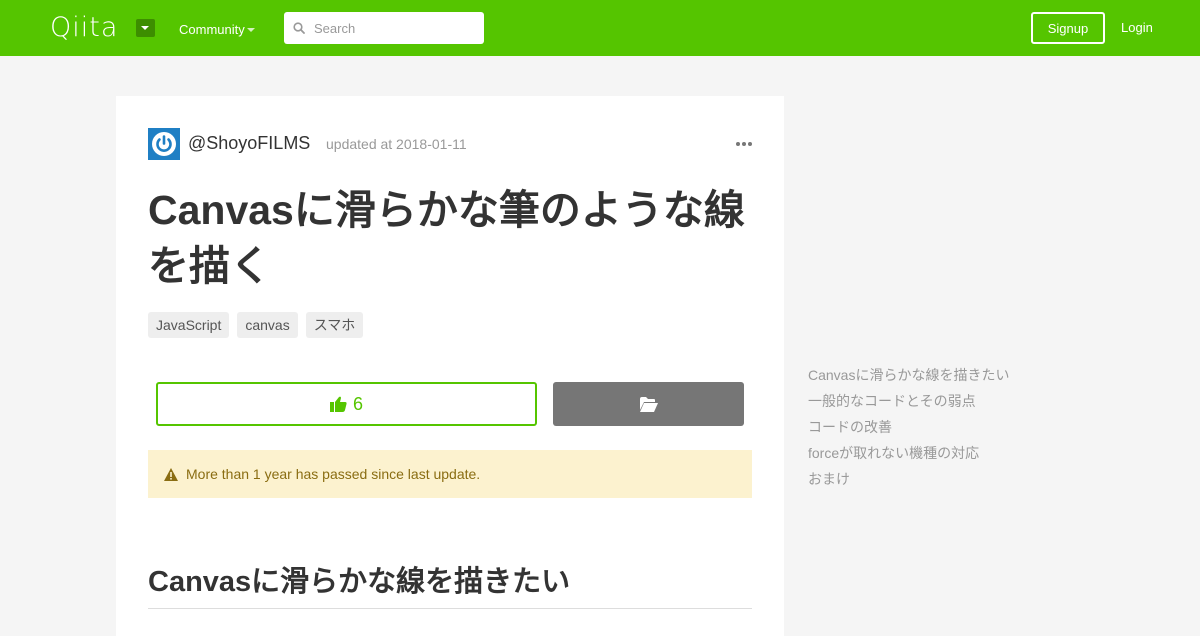 The width and height of the screenshot is (1200, 636). I want to click on toc-item: コードの改善, so click(908, 427).